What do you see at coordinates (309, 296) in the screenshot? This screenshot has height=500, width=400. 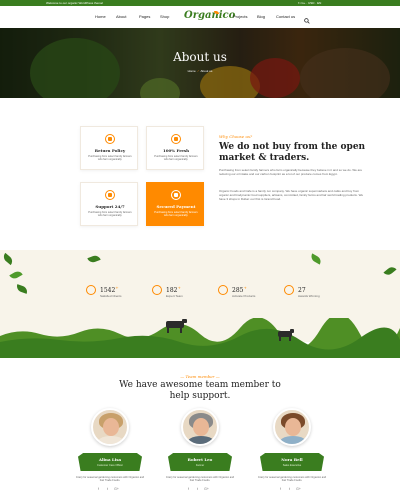 I see `stat-label: Awards Winning` at bounding box center [309, 296].